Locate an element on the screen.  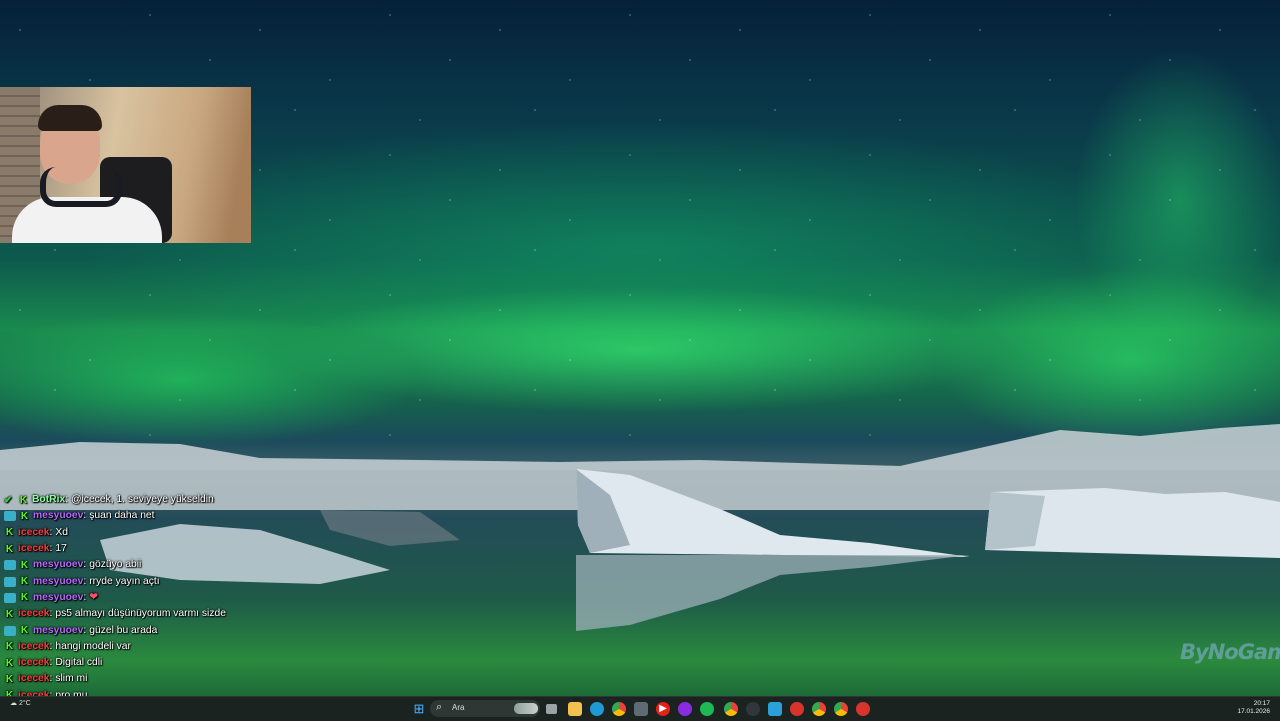
chrome-app-3-icon is located at coordinates (841, 709).